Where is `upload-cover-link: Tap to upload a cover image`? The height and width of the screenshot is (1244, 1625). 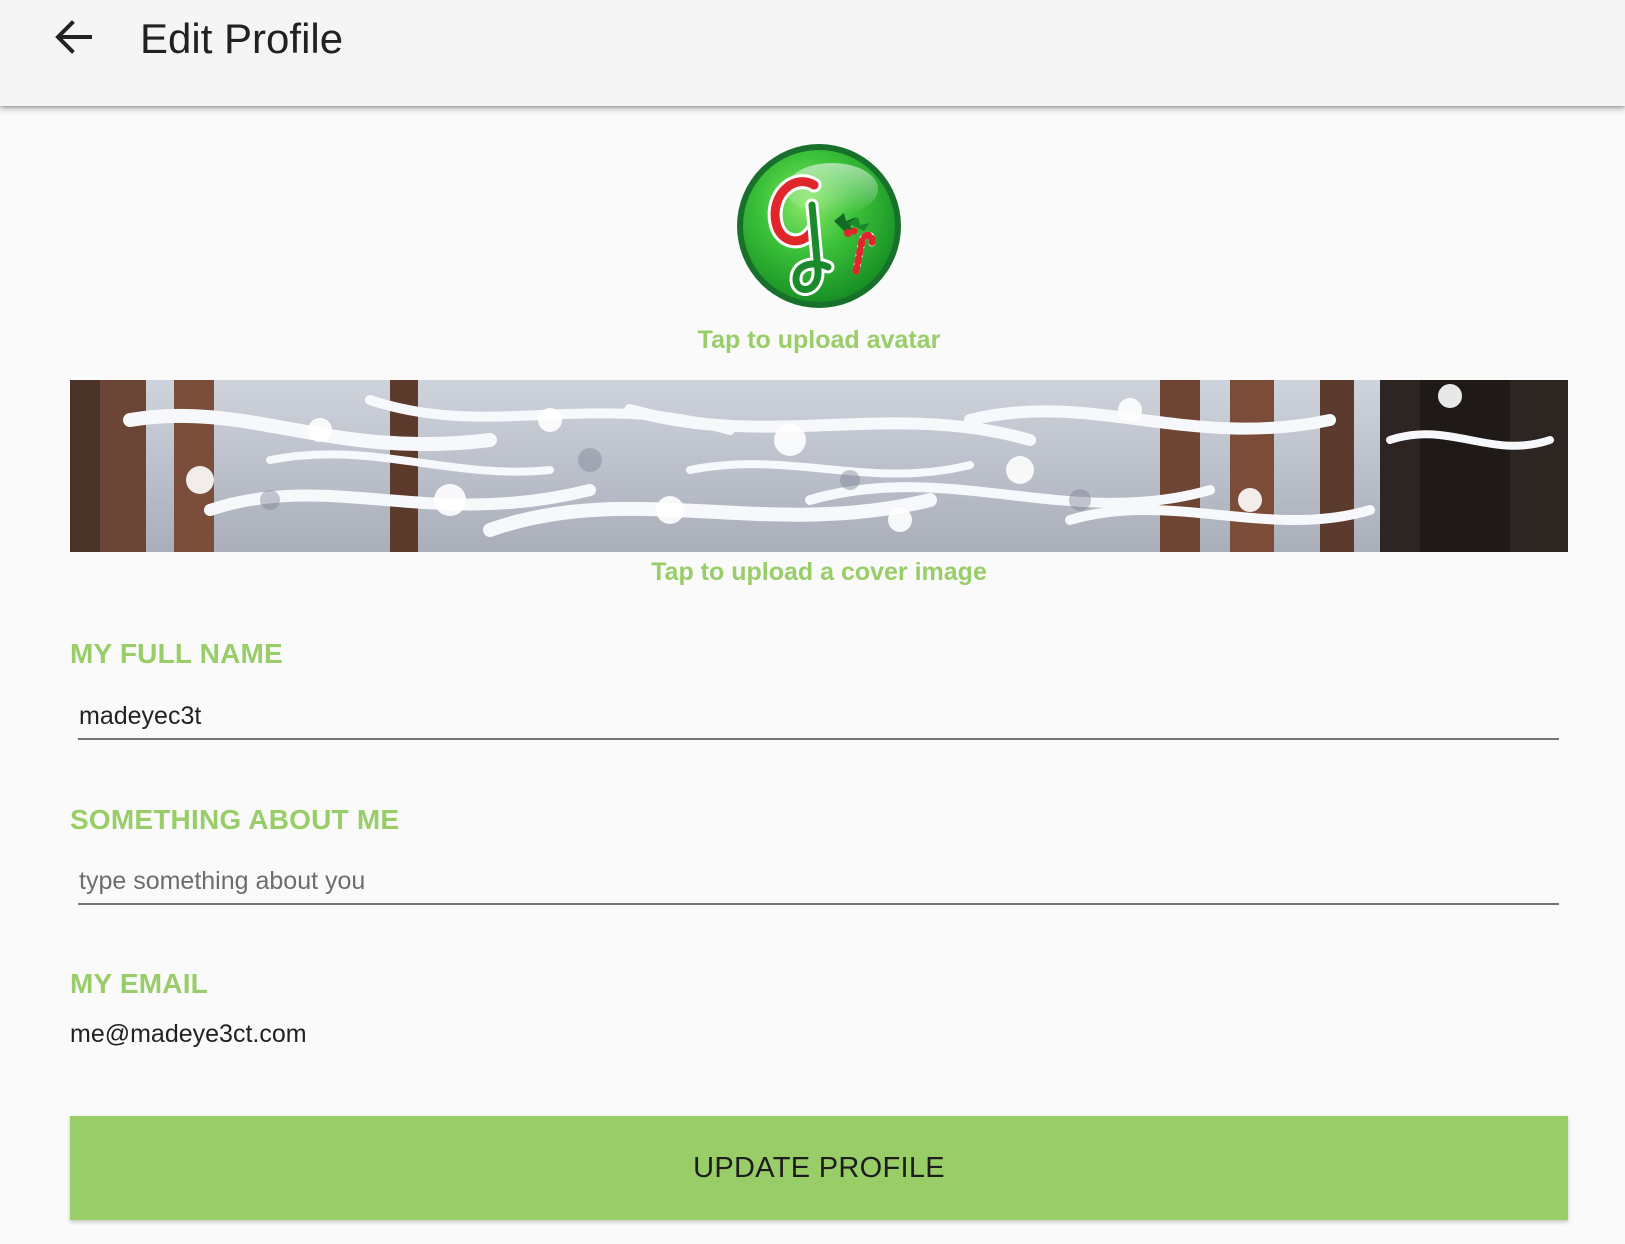 upload-cover-link: Tap to upload a cover image is located at coordinates (819, 572).